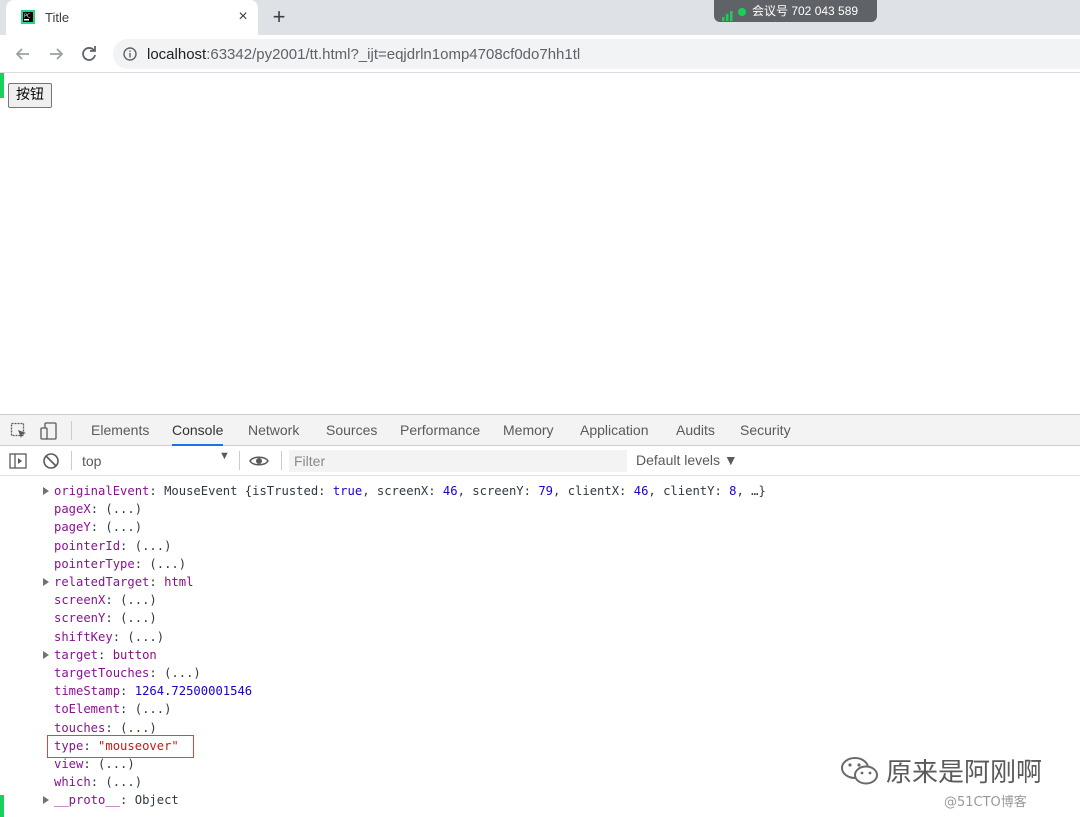 Image resolution: width=1080 pixels, height=817 pixels. I want to click on tab-title: Title, so click(57, 17).